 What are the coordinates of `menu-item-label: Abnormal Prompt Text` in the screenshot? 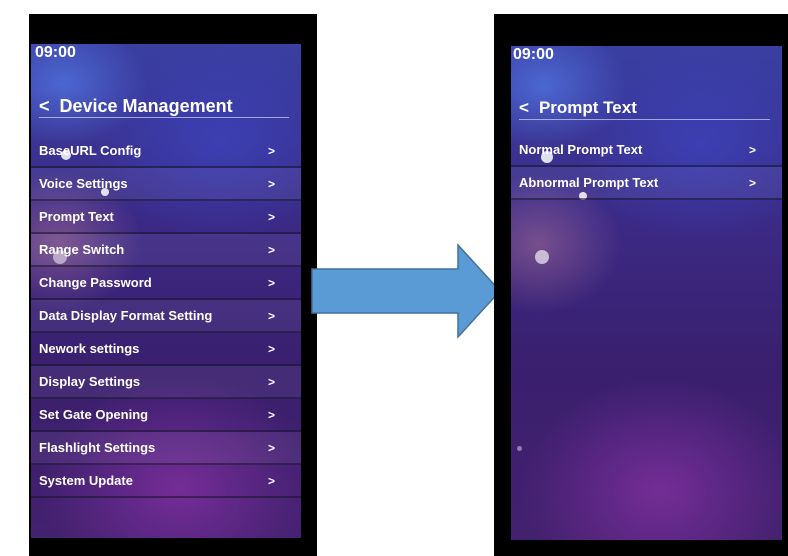 It's located at (589, 182).